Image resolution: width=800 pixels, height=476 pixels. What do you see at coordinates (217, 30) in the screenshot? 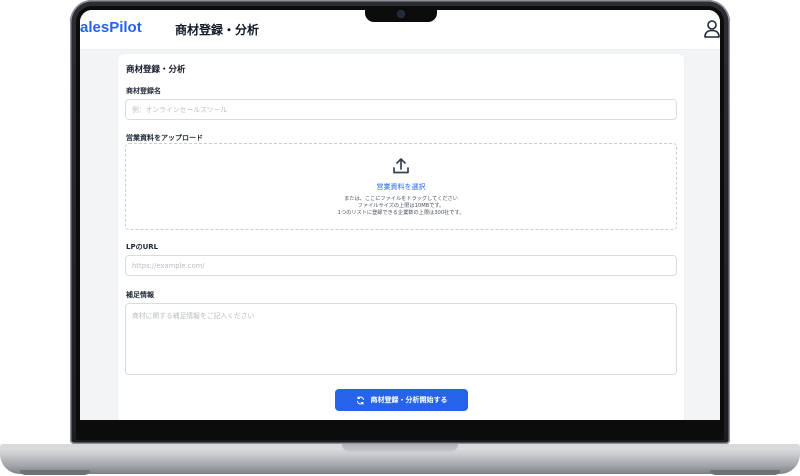
I see `page-title: 商材登録・分析` at bounding box center [217, 30].